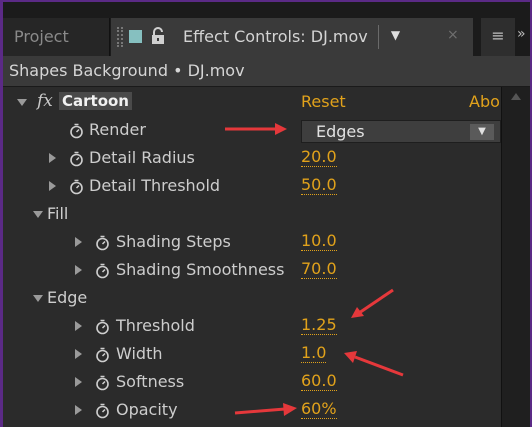 Image resolution: width=532 pixels, height=427 pixels. I want to click on property-row-shading-smoothness: Shading Smoothness 70.0, so click(252, 271).